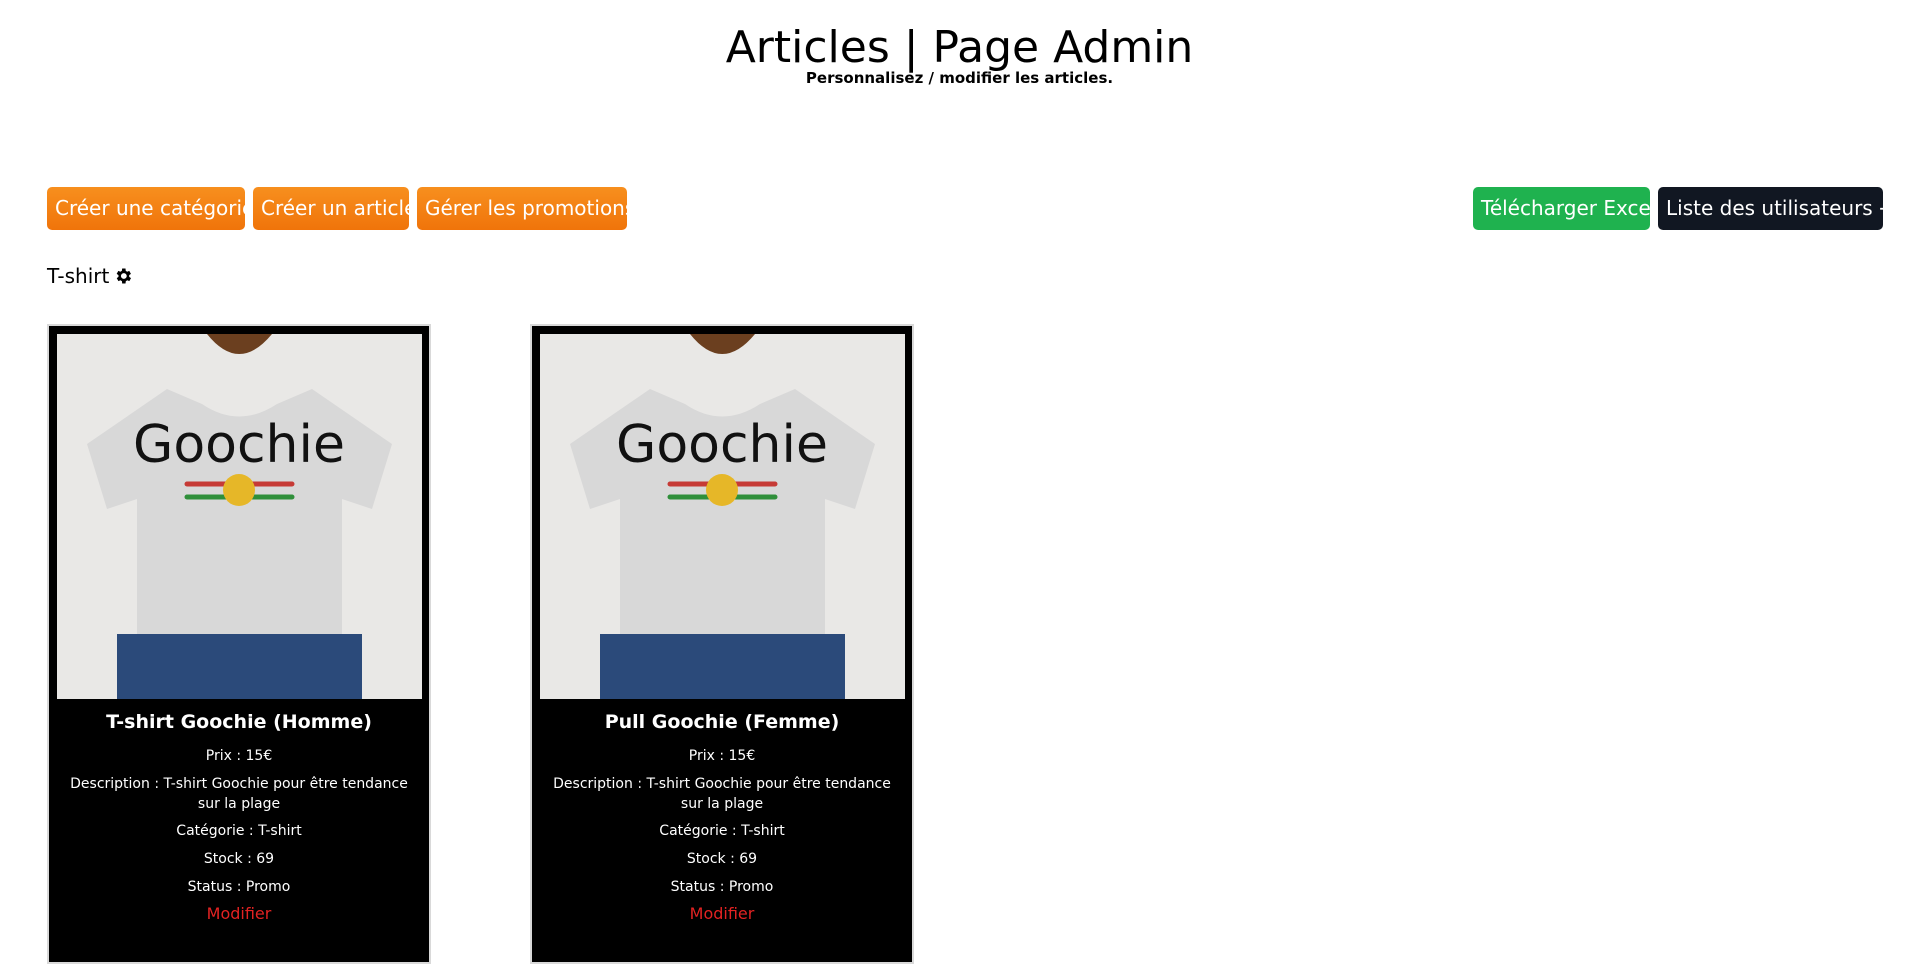  I want to click on users-list-button: Liste des utilisateurs →, so click(1777, 208).